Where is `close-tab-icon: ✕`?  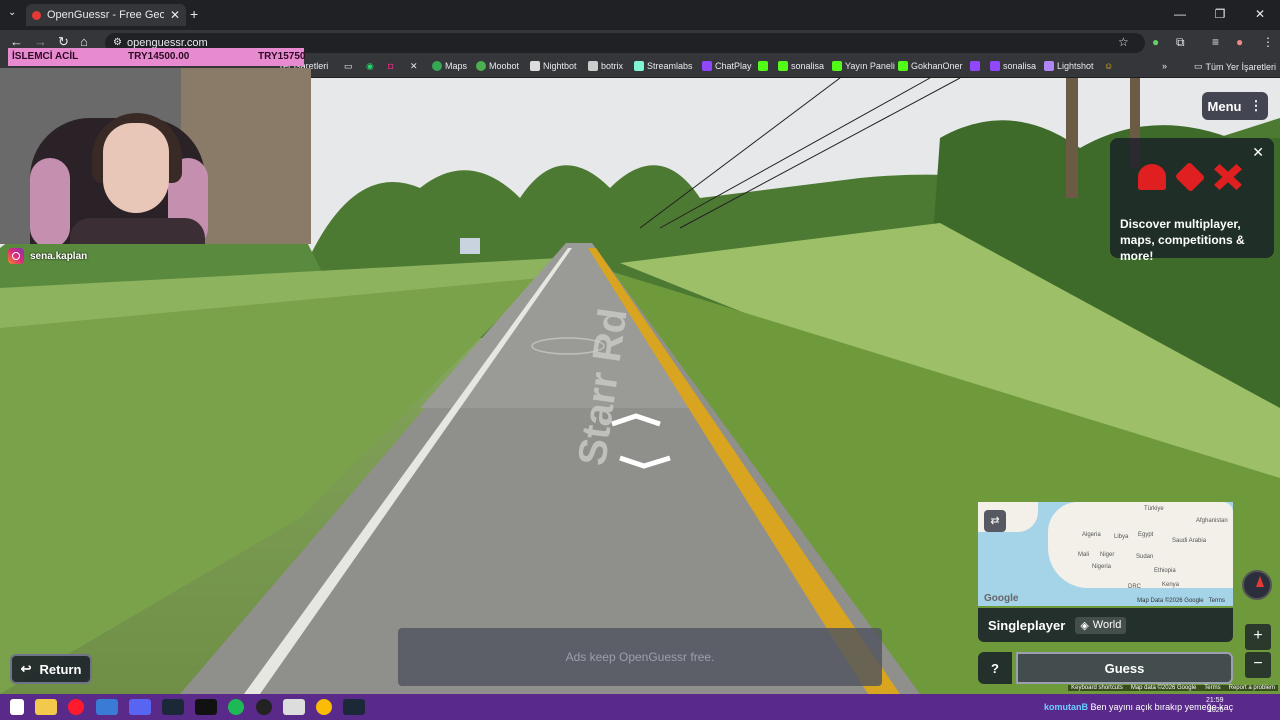
close-tab-icon: ✕ is located at coordinates (175, 15).